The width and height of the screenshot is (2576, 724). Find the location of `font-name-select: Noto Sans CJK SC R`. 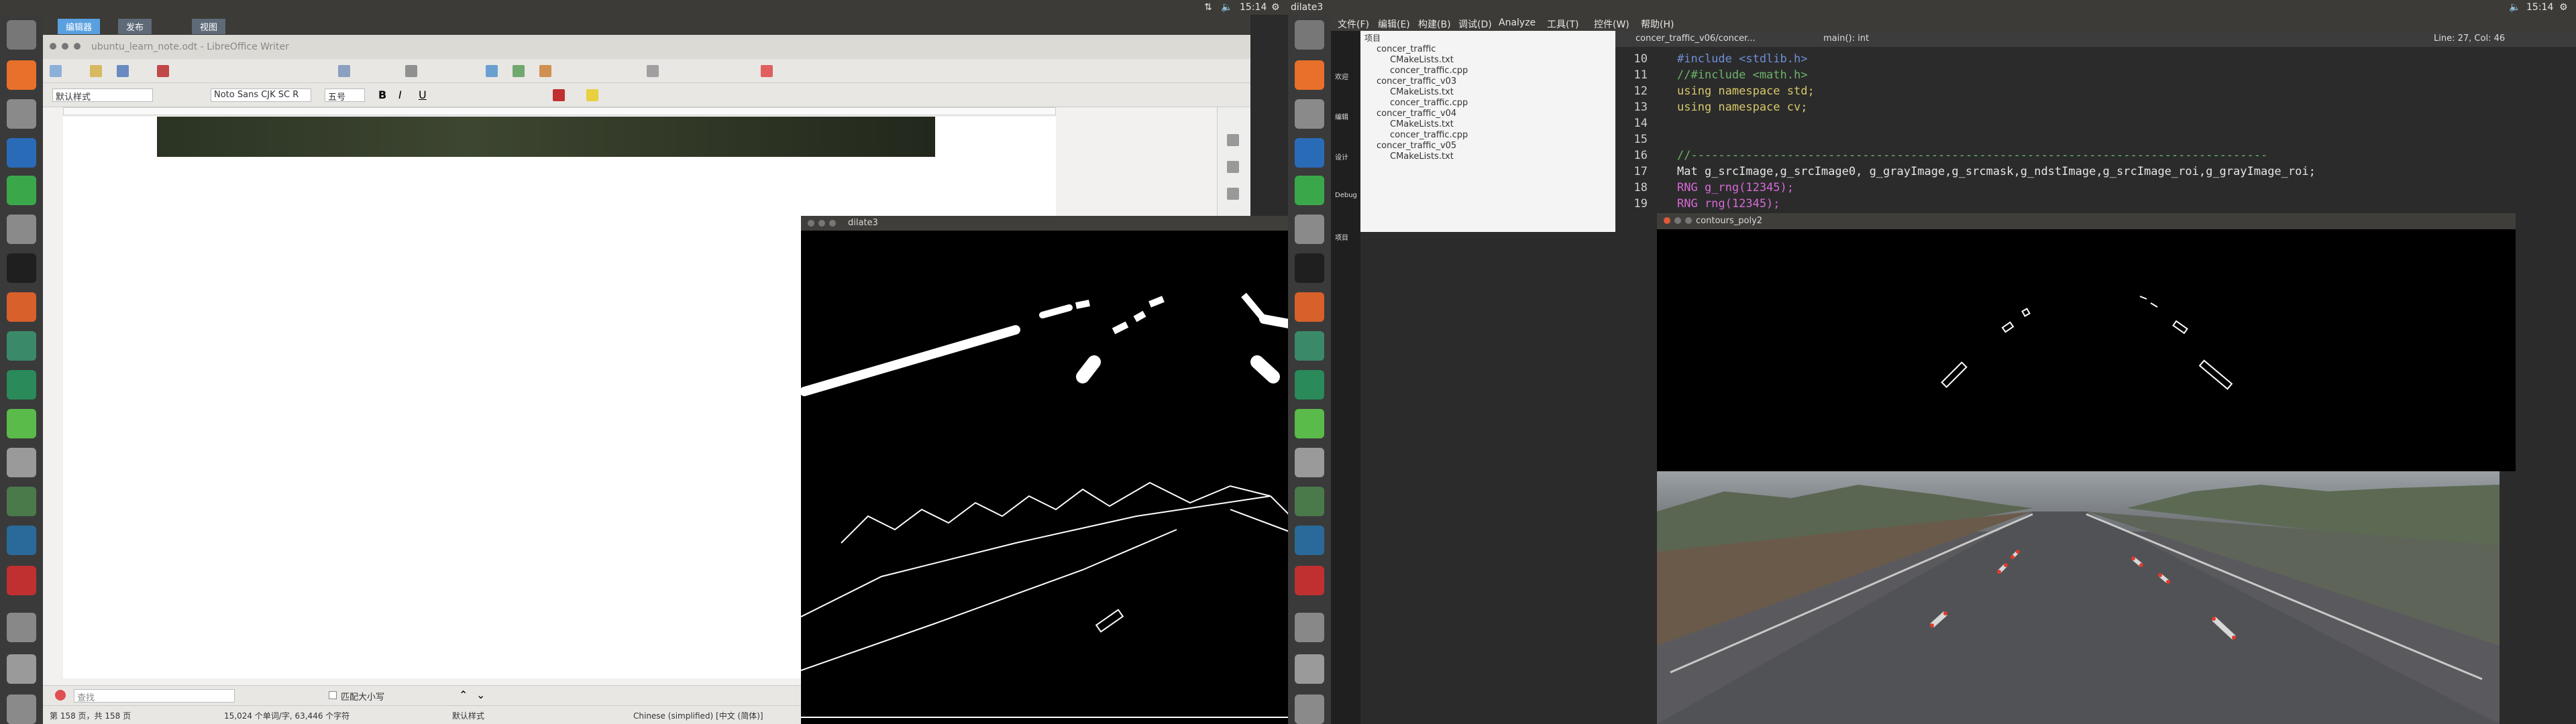

font-name-select: Noto Sans CJK SC R is located at coordinates (261, 95).